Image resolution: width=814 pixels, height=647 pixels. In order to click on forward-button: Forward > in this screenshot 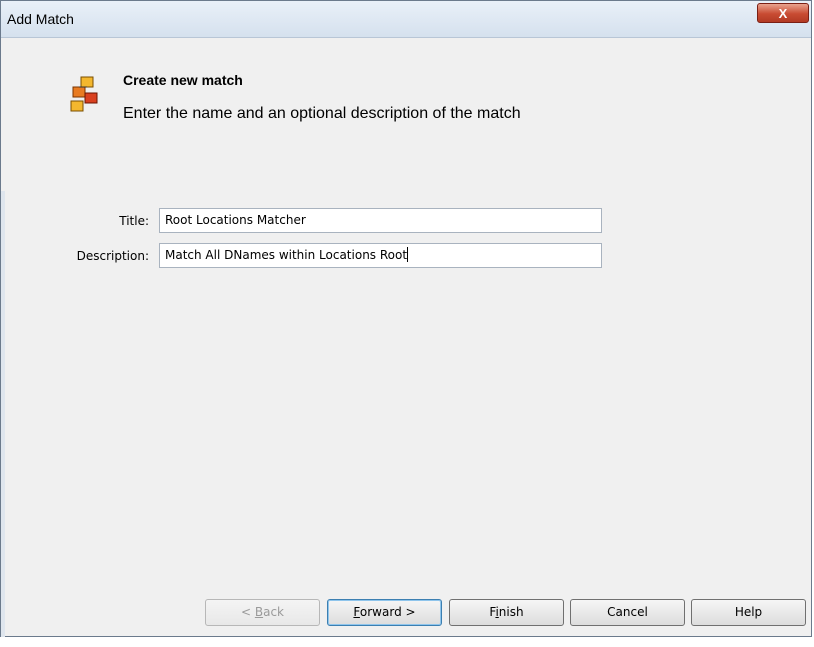, I will do `click(384, 612)`.